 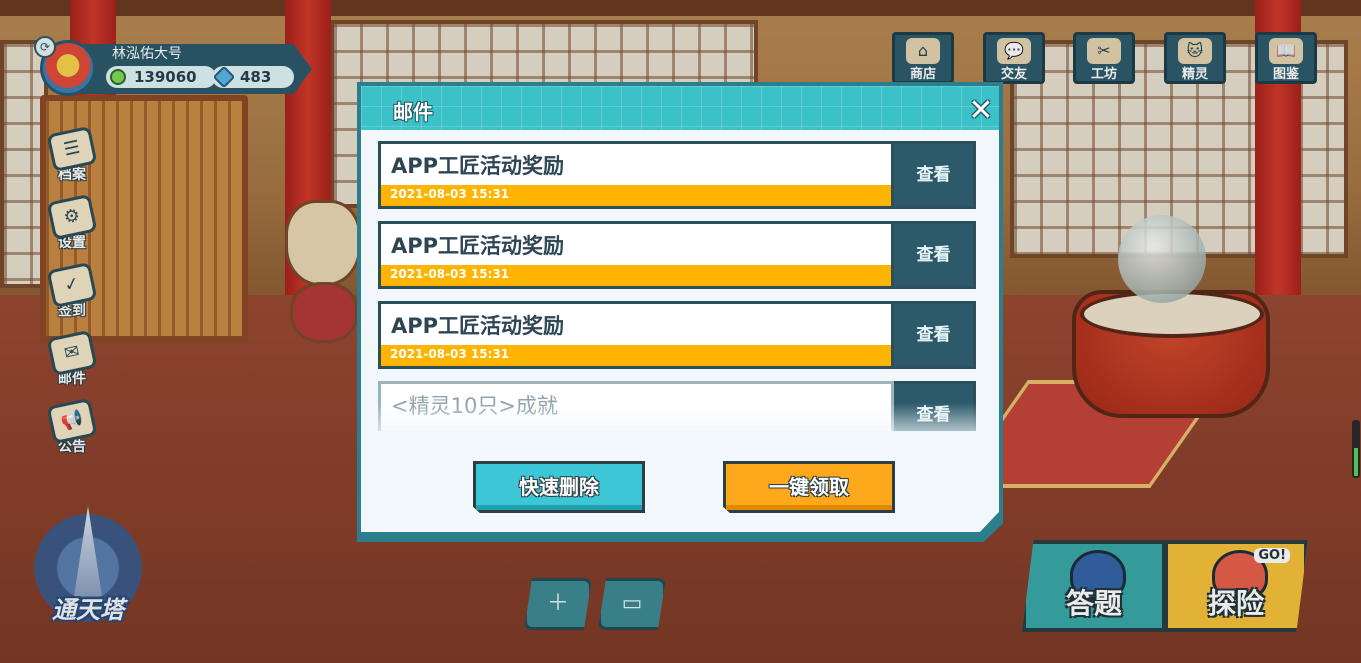 I want to click on mail-dialog-header: 邮件 ✕, so click(x=680, y=108).